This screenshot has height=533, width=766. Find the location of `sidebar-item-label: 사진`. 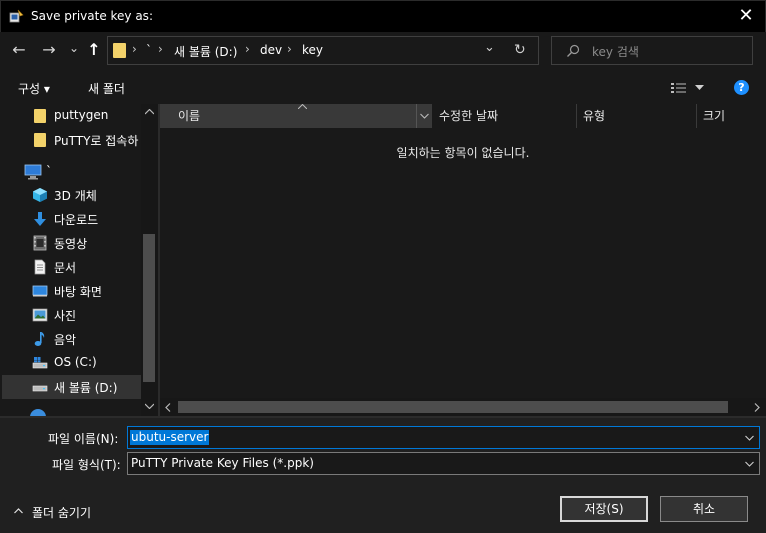

sidebar-item-label: 사진 is located at coordinates (65, 316).